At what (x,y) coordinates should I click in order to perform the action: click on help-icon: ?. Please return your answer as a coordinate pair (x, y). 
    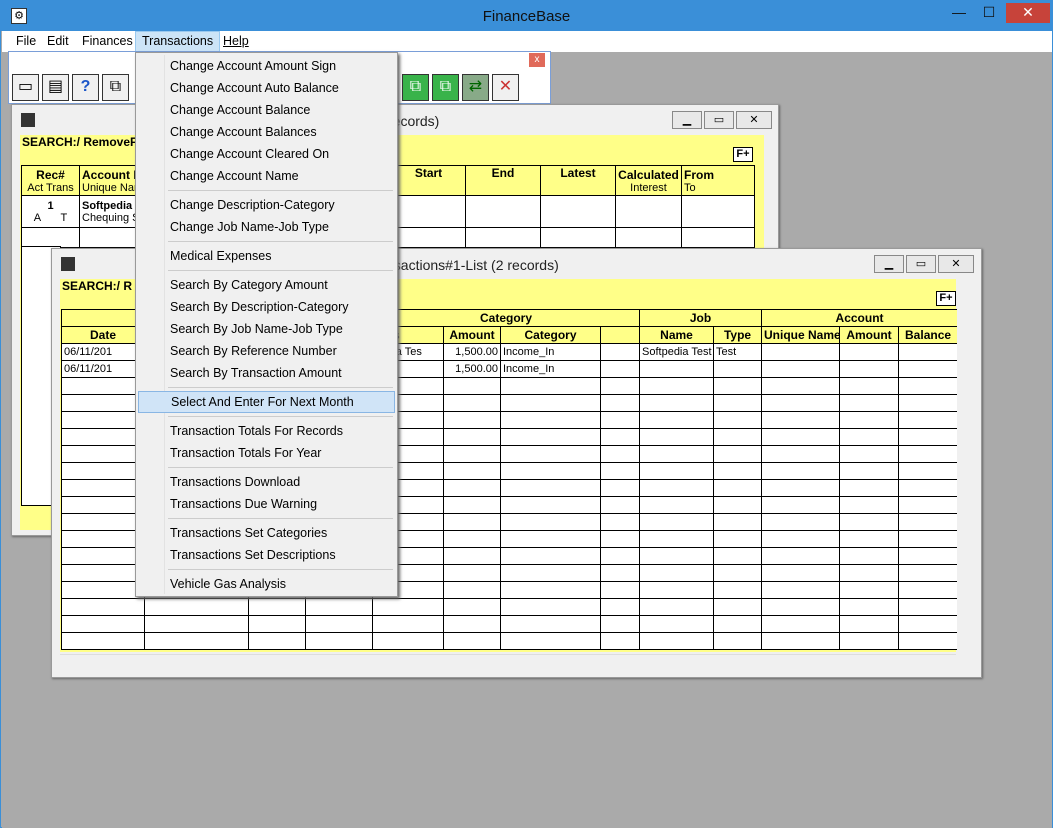
    Looking at the image, I should click on (85, 87).